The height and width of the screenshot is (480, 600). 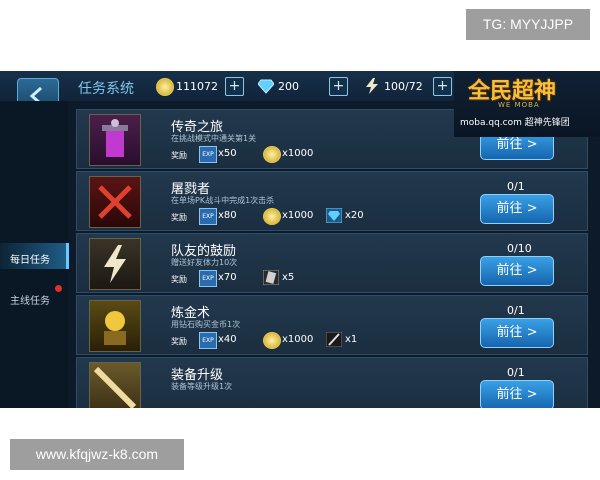 What do you see at coordinates (214, 138) in the screenshot?
I see `task-desc: 在挑战模式中通关第1关` at bounding box center [214, 138].